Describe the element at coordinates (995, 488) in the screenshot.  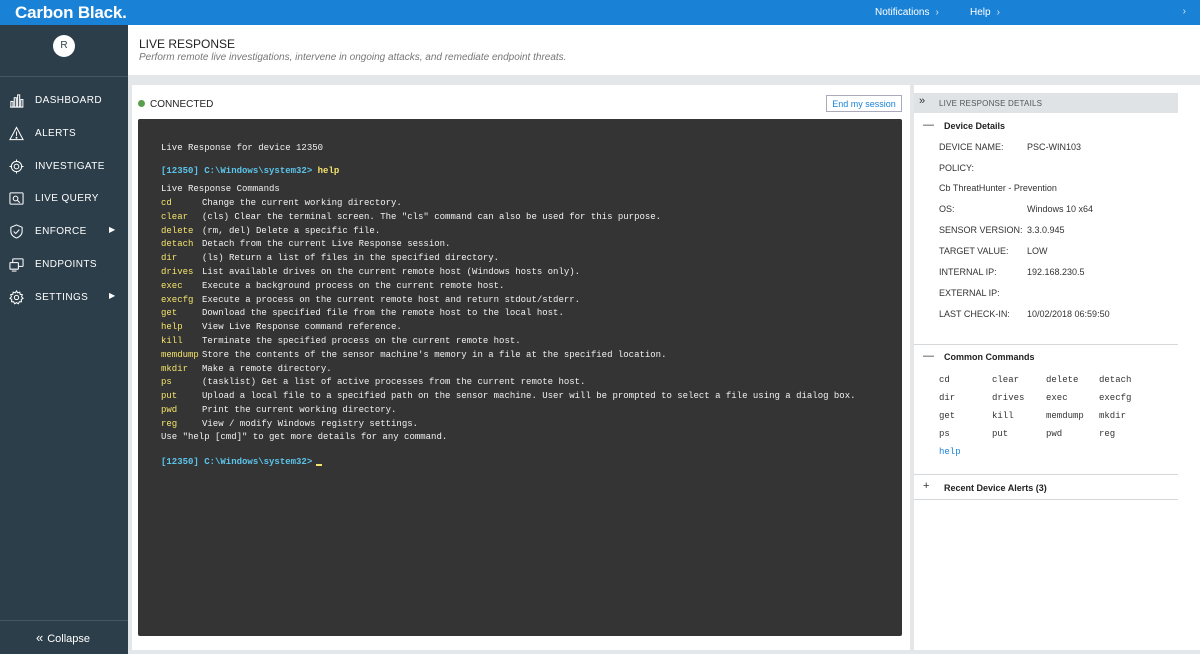
I see `recent-alerts-title: Recent Device Alerts (3)` at that location.